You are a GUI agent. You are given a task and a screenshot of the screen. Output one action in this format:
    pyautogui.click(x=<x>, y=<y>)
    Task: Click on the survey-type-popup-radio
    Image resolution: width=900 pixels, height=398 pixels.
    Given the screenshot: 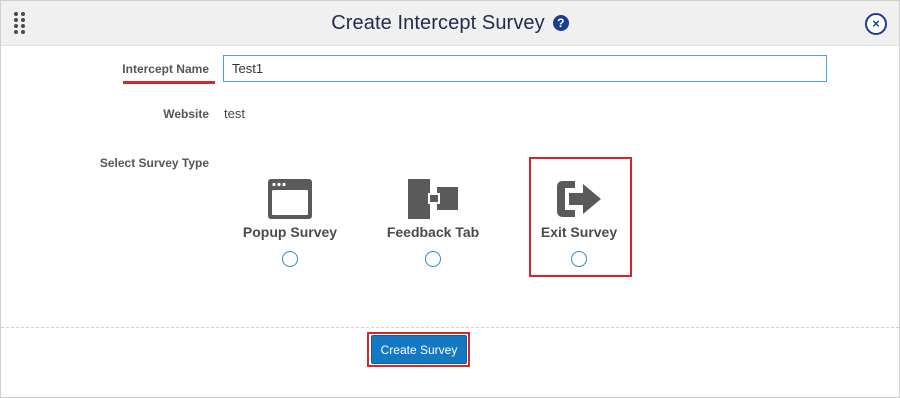 What is the action you would take?
    pyautogui.click(x=290, y=259)
    